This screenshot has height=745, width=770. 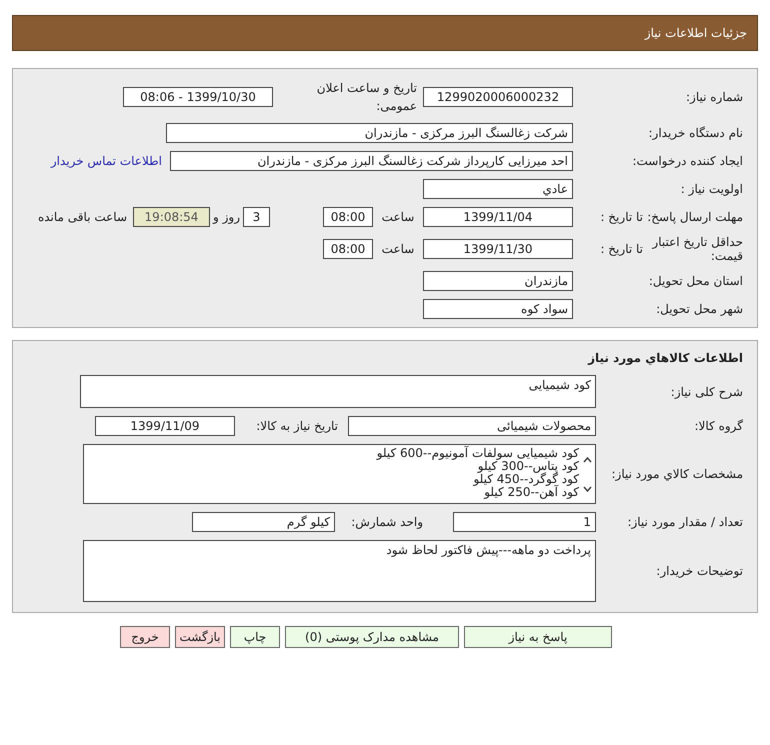 I want to click on field-label: ساعت باقی مانده, so click(x=82, y=217).